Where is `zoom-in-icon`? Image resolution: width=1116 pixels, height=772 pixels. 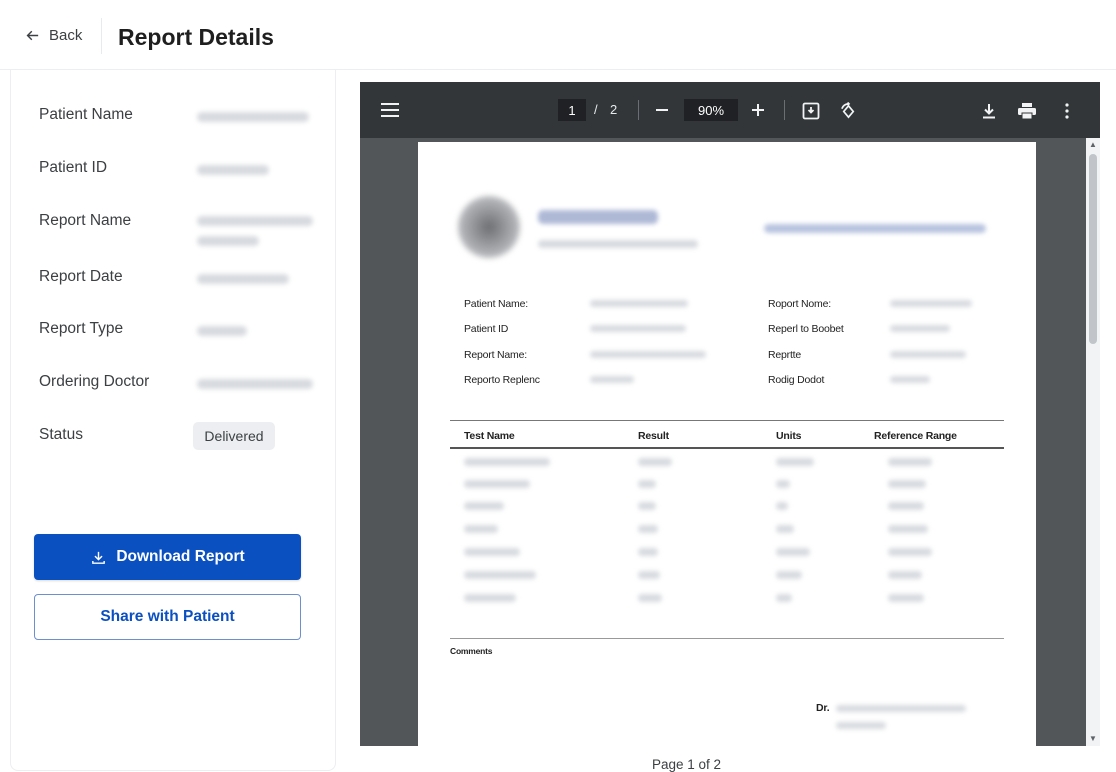 zoom-in-icon is located at coordinates (758, 110).